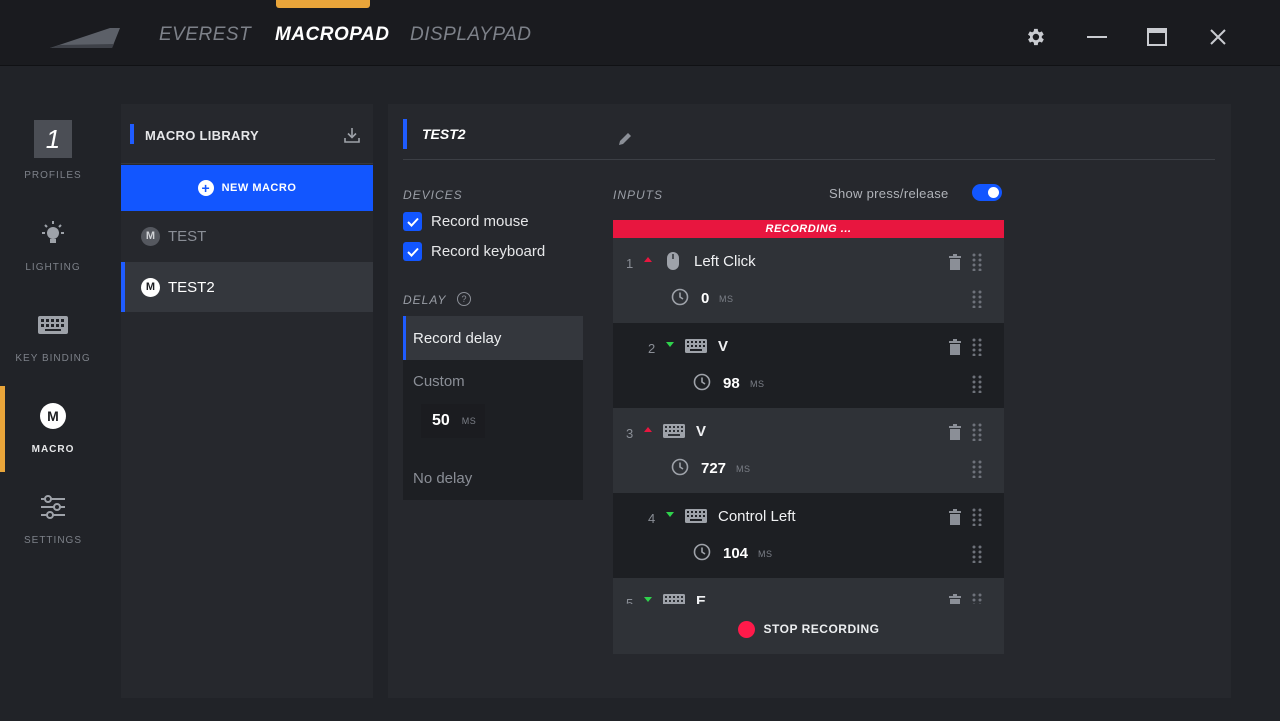 The image size is (1280, 721). What do you see at coordinates (652, 518) in the screenshot?
I see `event-index: 4` at bounding box center [652, 518].